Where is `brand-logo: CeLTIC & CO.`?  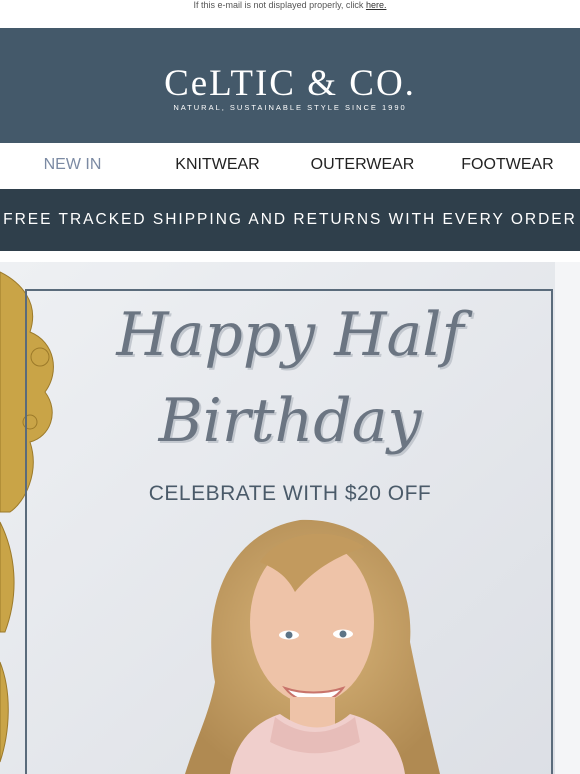
brand-logo: CeLTIC & CO. is located at coordinates (290, 83).